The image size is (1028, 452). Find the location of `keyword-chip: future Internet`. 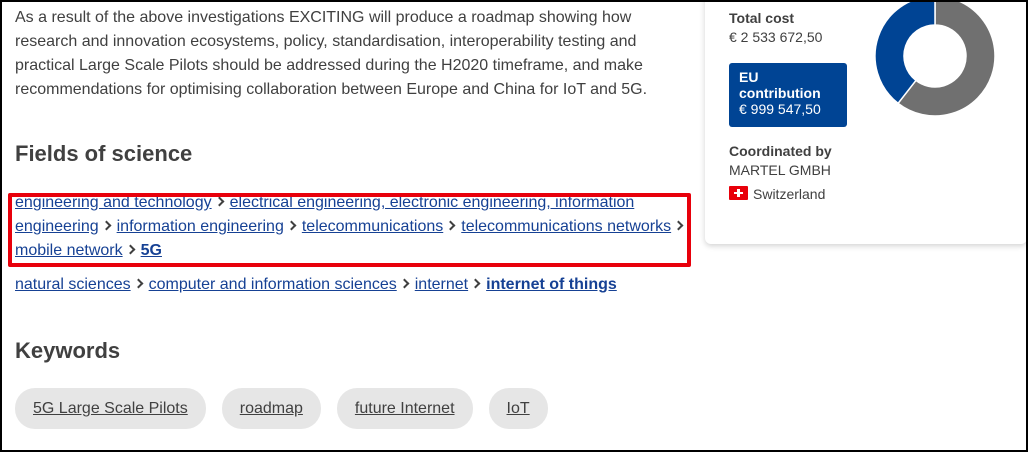

keyword-chip: future Internet is located at coordinates (404, 408).